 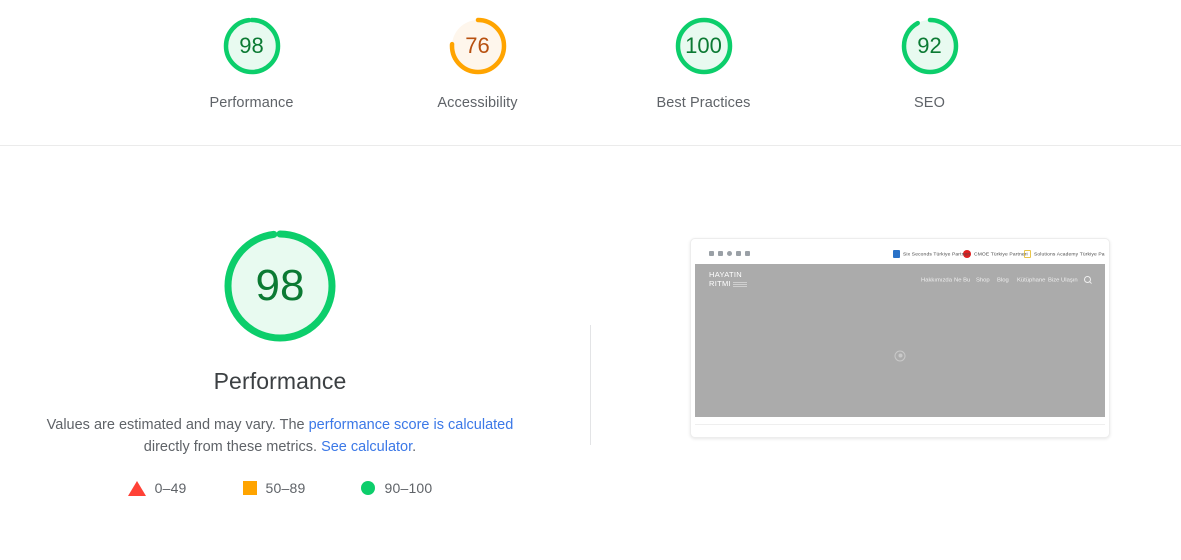 I want to click on performance-score-link: performance score is calculated, so click(x=411, y=425).